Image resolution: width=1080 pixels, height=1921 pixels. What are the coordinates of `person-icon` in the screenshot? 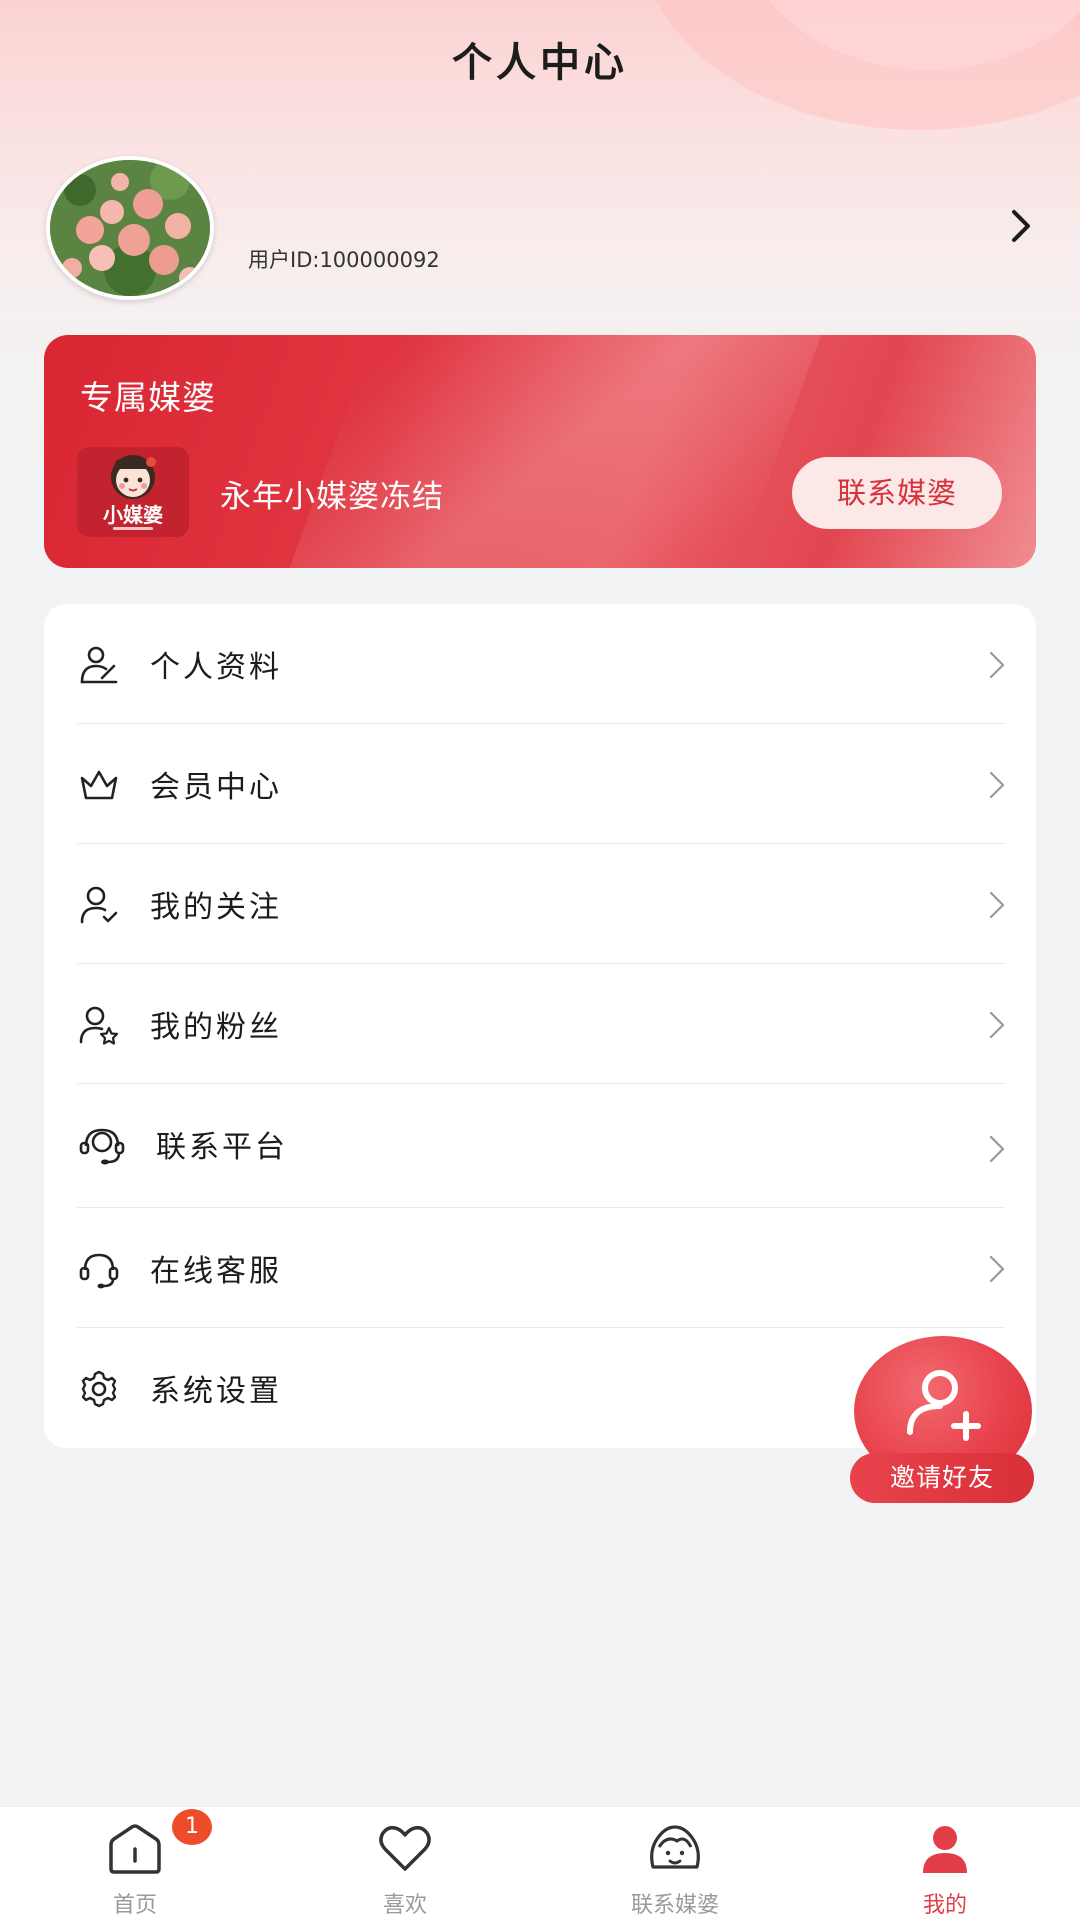 It's located at (945, 1849).